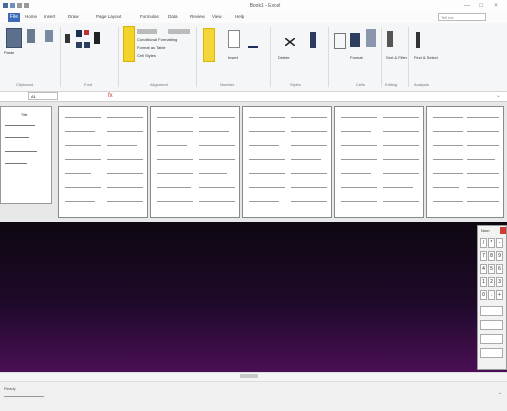 The image size is (507, 411). I want to click on key-7: 7, so click(483, 256).